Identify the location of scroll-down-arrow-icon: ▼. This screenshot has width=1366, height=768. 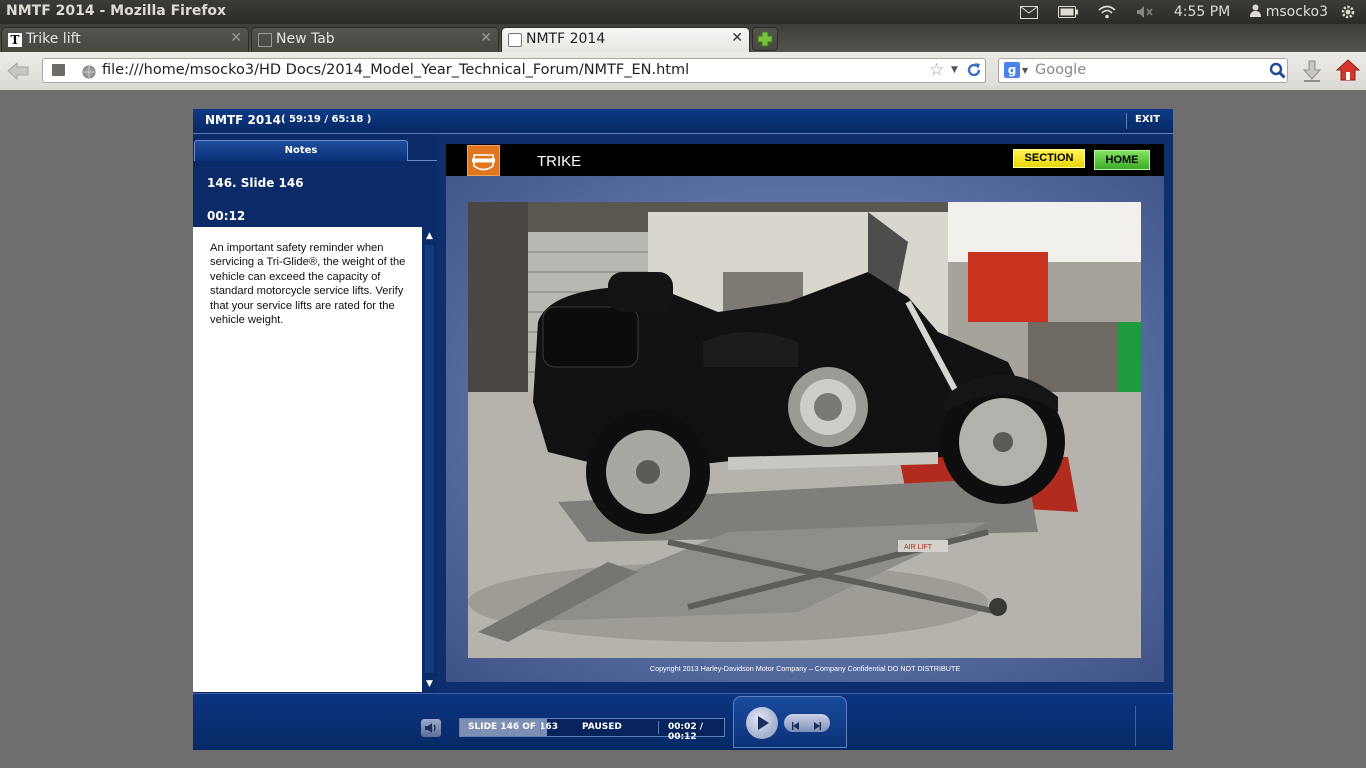
(429, 684).